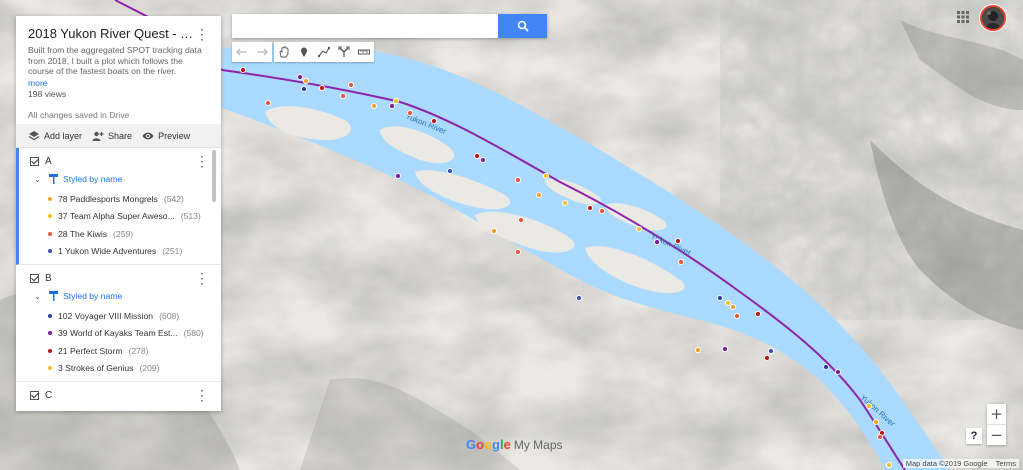 Image resolution: width=1023 pixels, height=470 pixels. I want to click on directions-button, so click(344, 52).